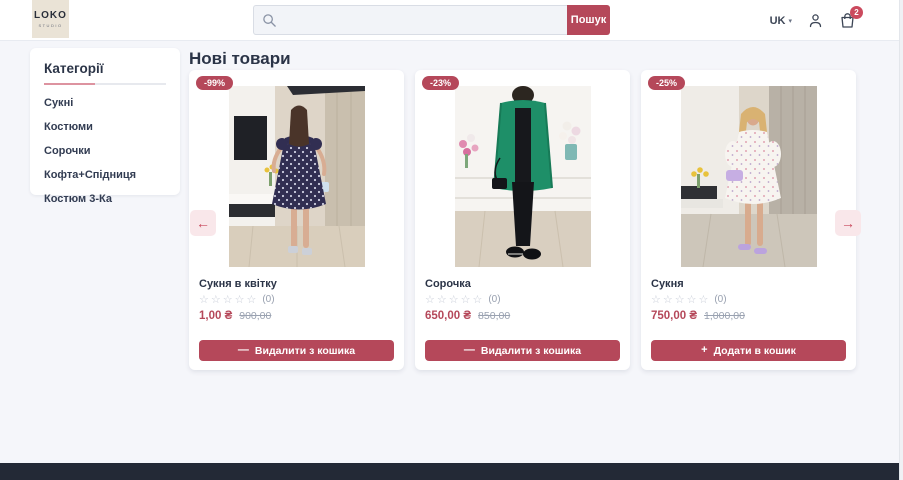  I want to click on logo: LOKO STUDIO, so click(50, 19).